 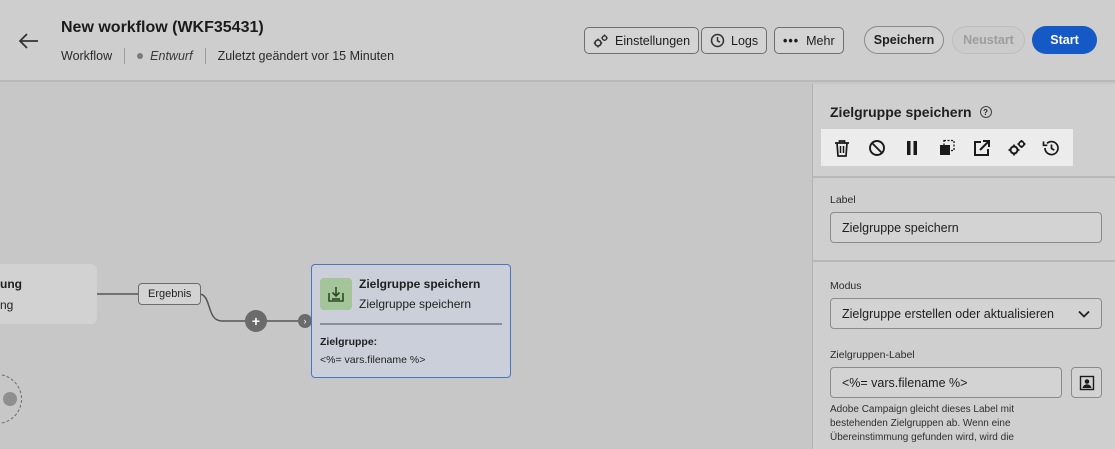 What do you see at coordinates (877, 148) in the screenshot?
I see `disable-icon` at bounding box center [877, 148].